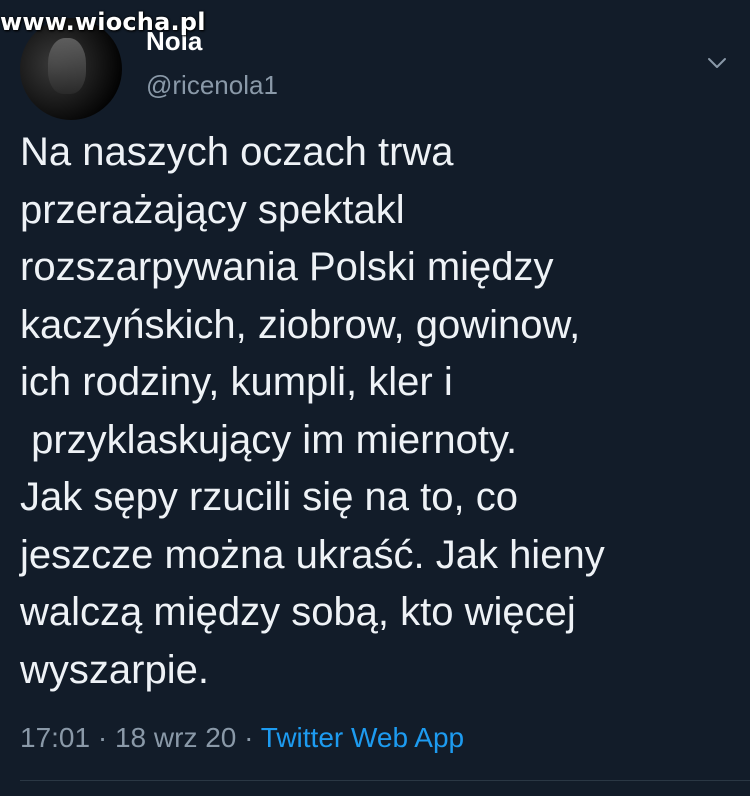 The image size is (750, 796). What do you see at coordinates (362, 737) in the screenshot?
I see `source-app-link: Twitter Web App` at bounding box center [362, 737].